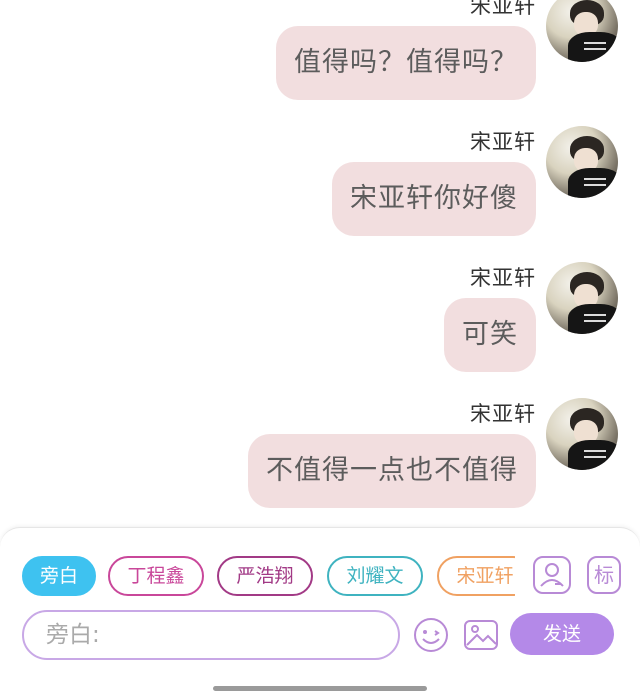 This screenshot has height=696, width=640. What do you see at coordinates (392, 471) in the screenshot?
I see `message-bubble: 不值得一点也不值得` at bounding box center [392, 471].